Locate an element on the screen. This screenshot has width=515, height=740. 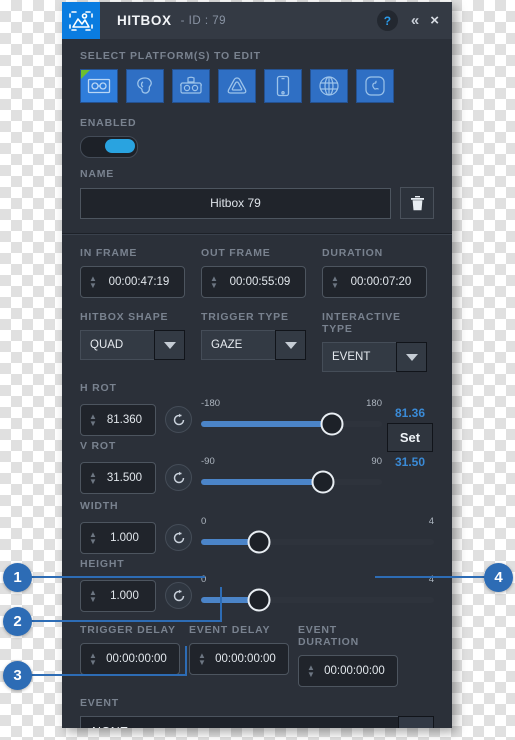
height-stepper: ▲ ▼ is located at coordinates (93, 596).